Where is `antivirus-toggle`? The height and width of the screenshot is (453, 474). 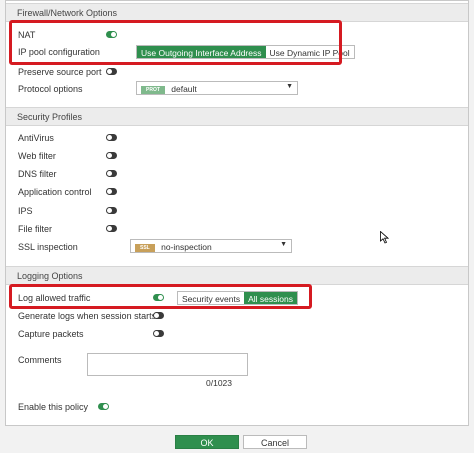 antivirus-toggle is located at coordinates (111, 137).